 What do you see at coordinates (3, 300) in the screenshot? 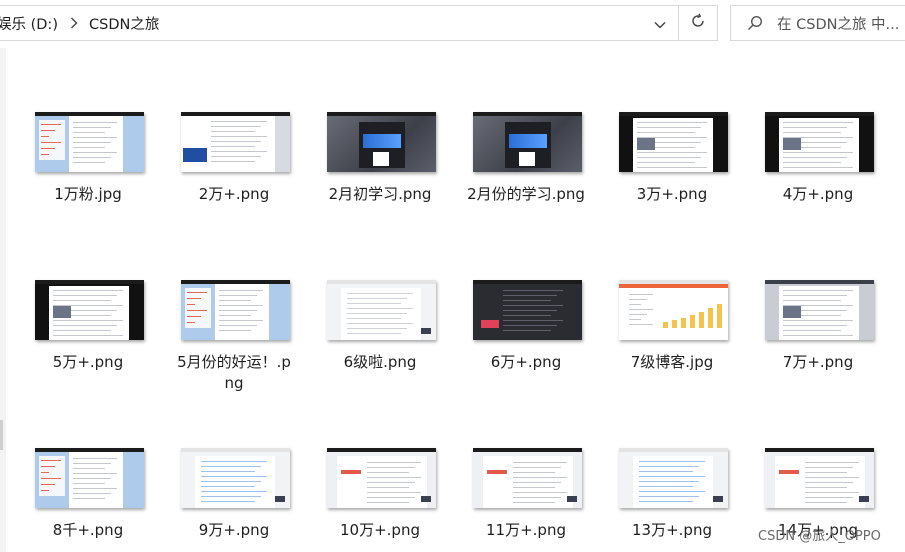
I see `navigation-pane-edge` at bounding box center [3, 300].